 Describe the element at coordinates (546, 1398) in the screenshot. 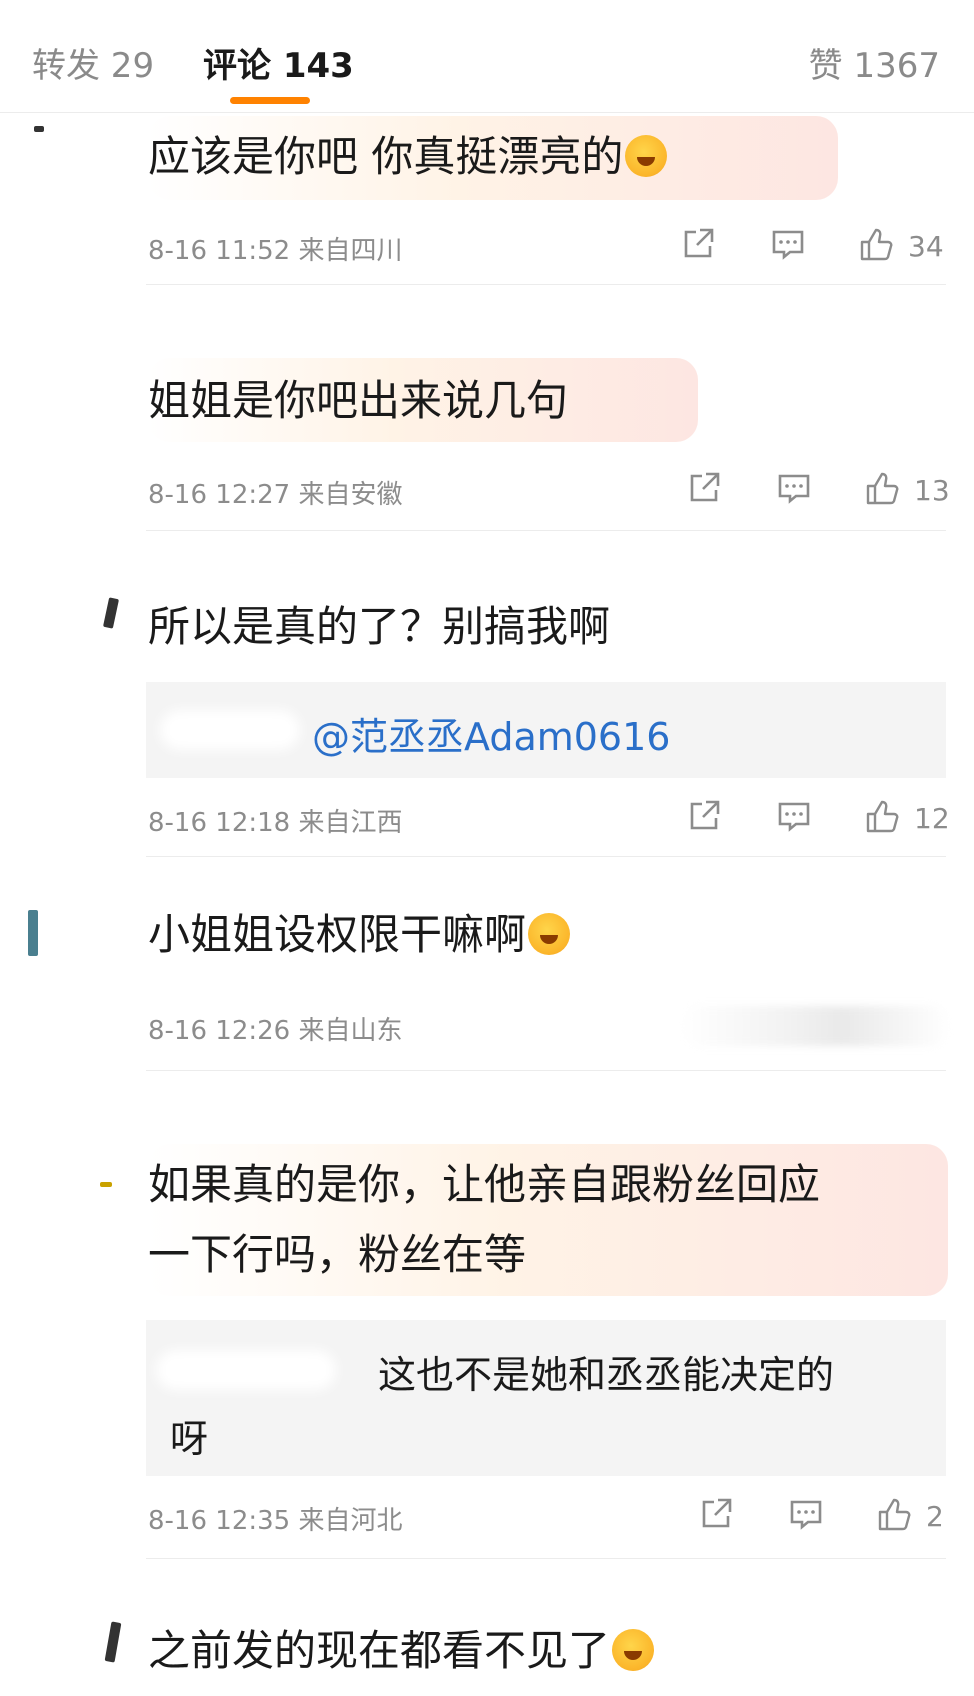

I see `reply-box: 这也不是她和丞丞能决定的 呀` at that location.